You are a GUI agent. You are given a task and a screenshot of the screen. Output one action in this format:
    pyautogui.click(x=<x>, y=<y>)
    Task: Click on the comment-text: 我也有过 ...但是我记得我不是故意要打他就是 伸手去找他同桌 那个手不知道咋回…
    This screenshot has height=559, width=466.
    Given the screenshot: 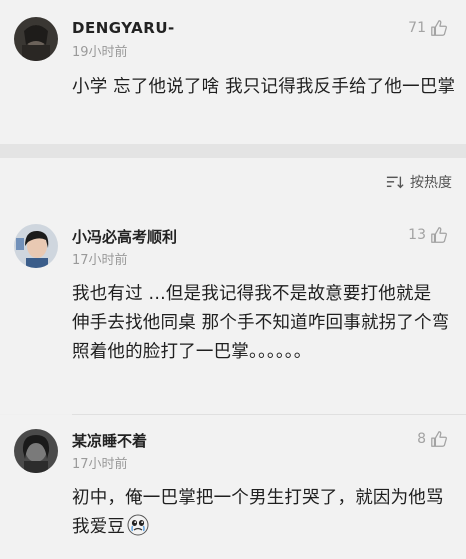 What is the action you would take?
    pyautogui.click(x=261, y=323)
    